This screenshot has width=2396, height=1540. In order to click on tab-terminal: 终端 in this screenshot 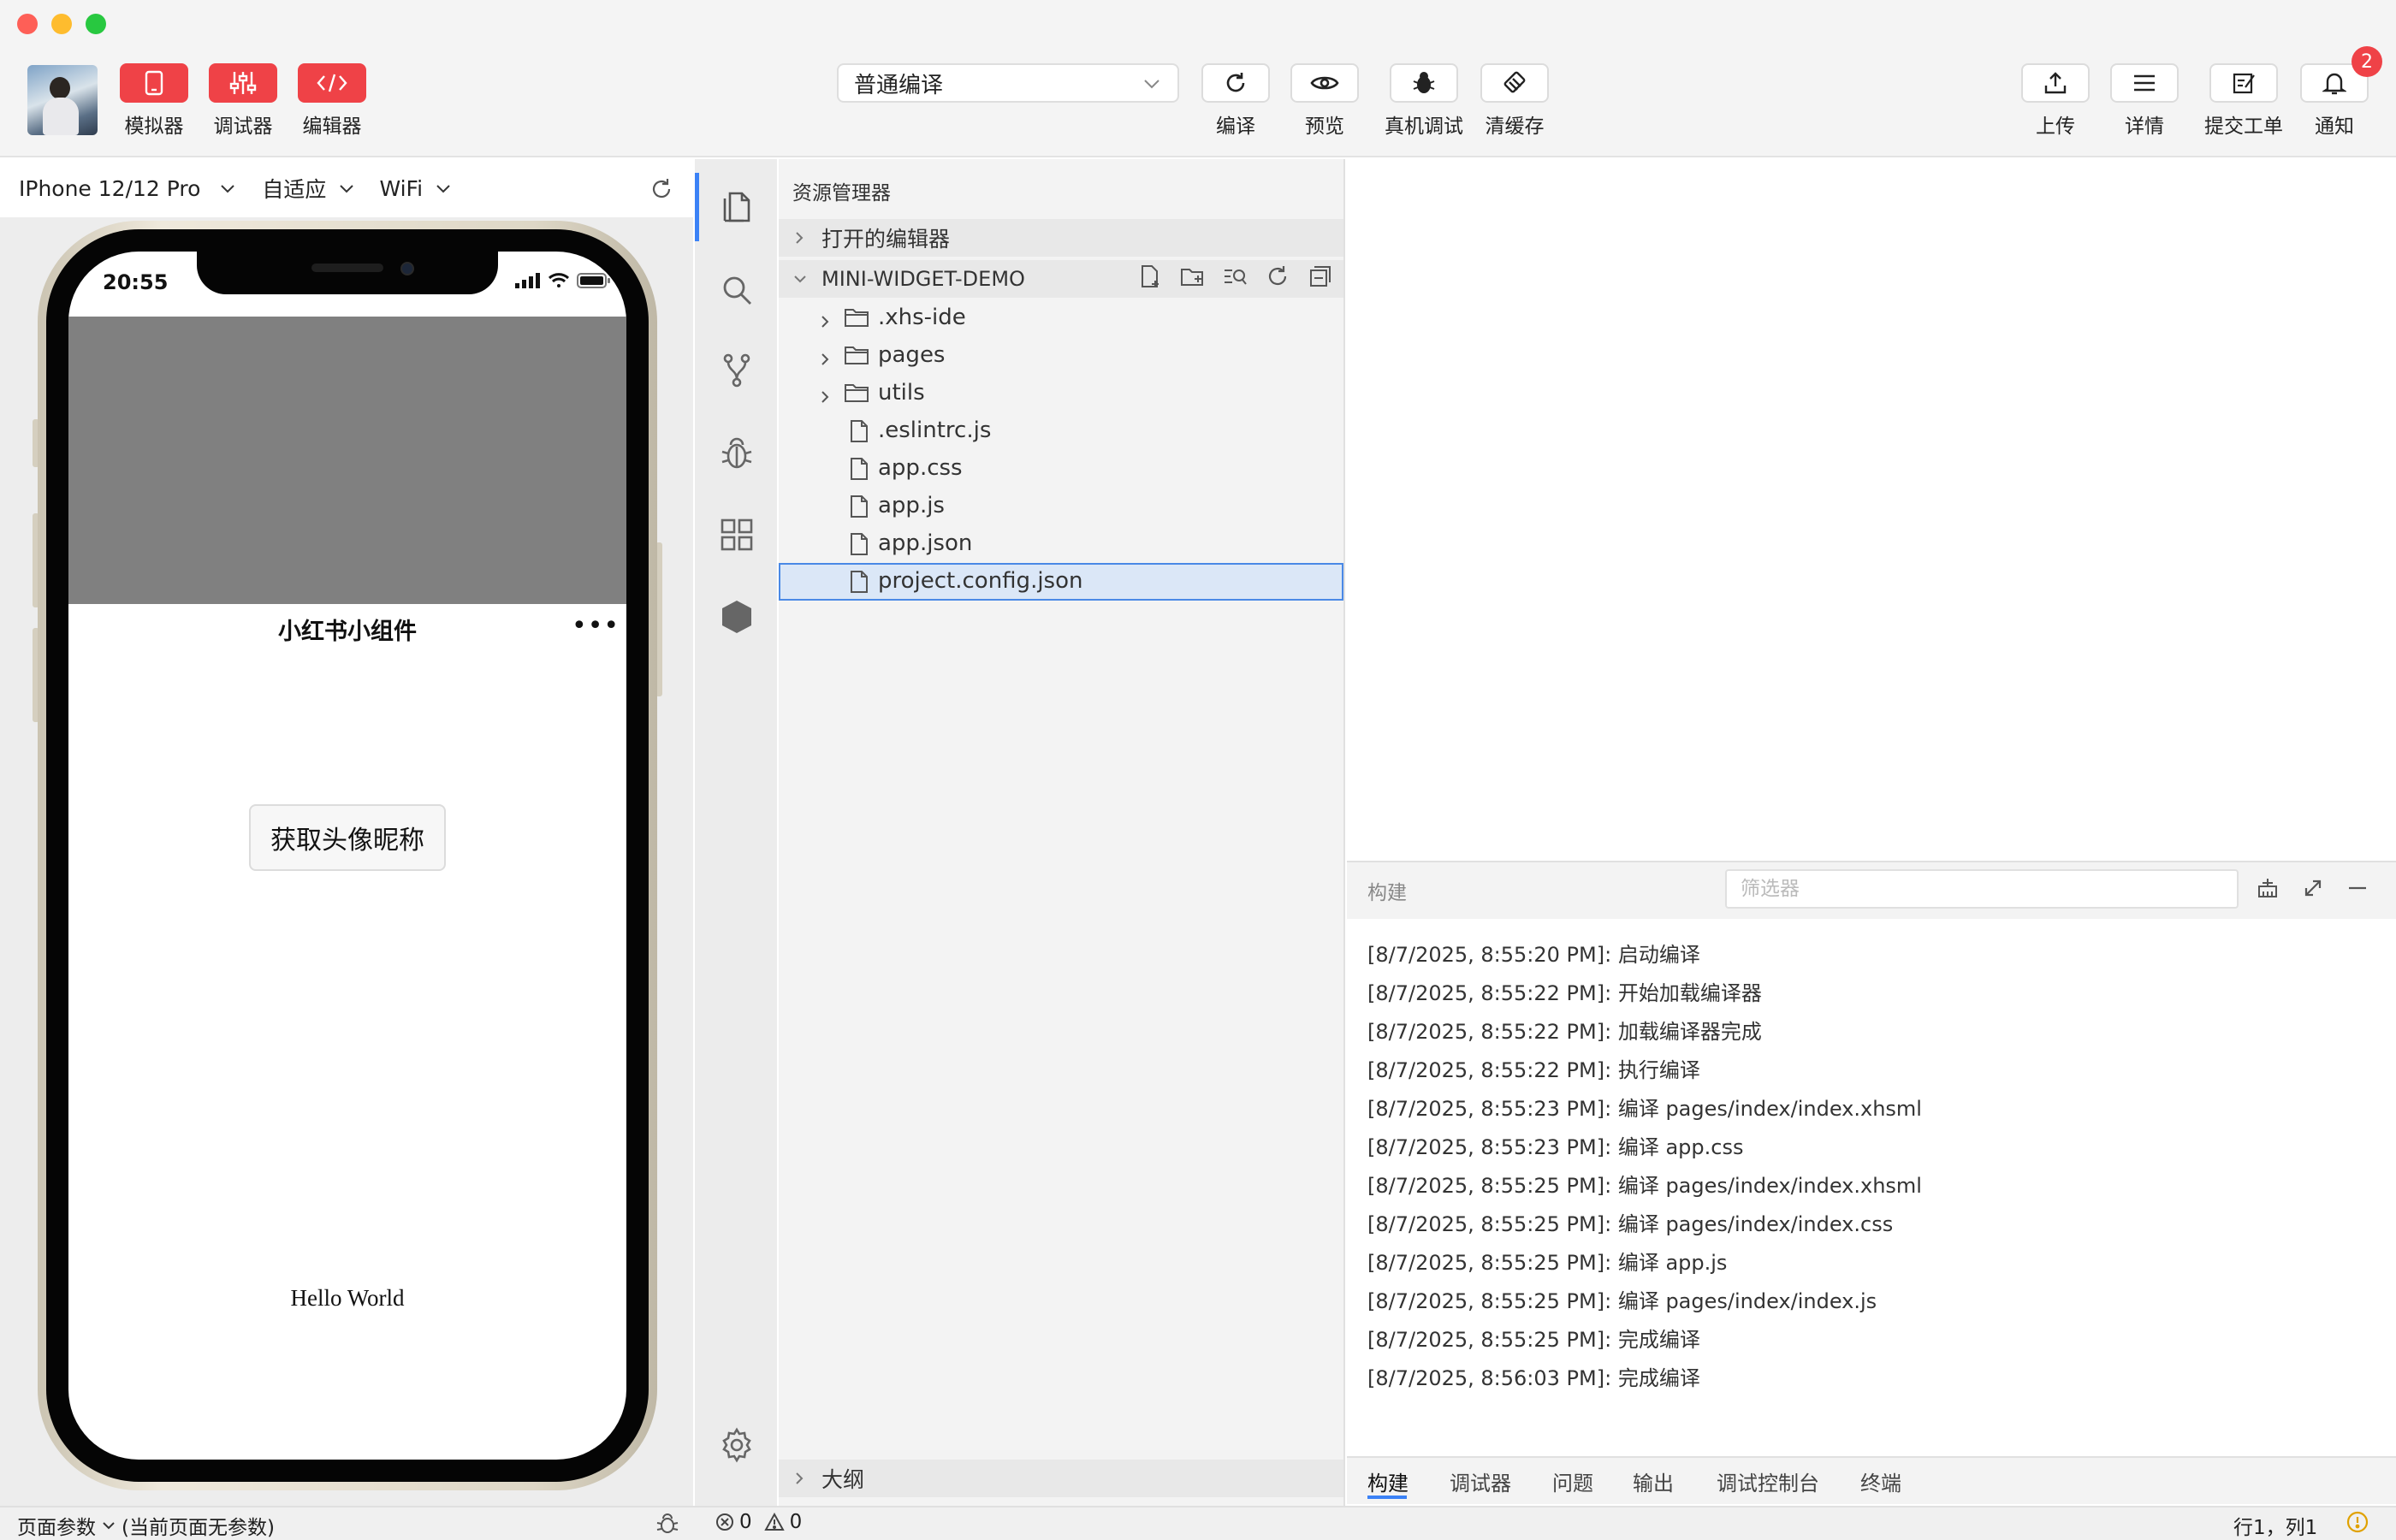, I will do `click(1880, 1481)`.